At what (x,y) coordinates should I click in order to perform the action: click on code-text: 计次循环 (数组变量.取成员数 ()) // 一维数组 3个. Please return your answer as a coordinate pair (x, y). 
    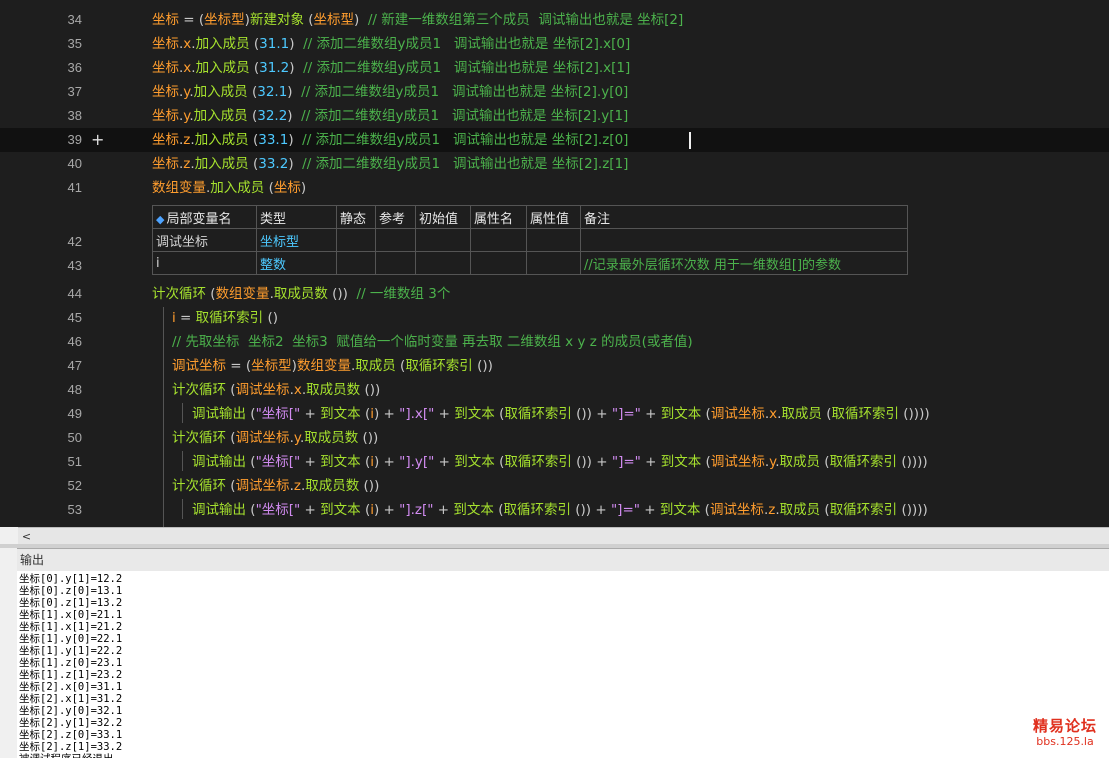
    Looking at the image, I should click on (301, 294).